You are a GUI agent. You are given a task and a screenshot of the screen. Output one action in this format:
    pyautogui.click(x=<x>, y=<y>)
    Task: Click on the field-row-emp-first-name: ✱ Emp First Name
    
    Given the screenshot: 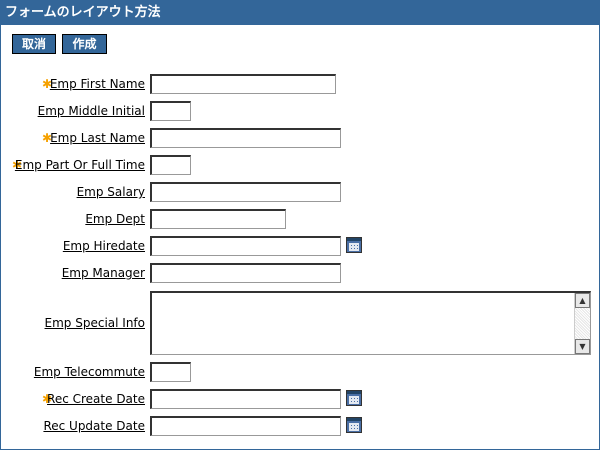 What is the action you would take?
    pyautogui.click(x=300, y=85)
    